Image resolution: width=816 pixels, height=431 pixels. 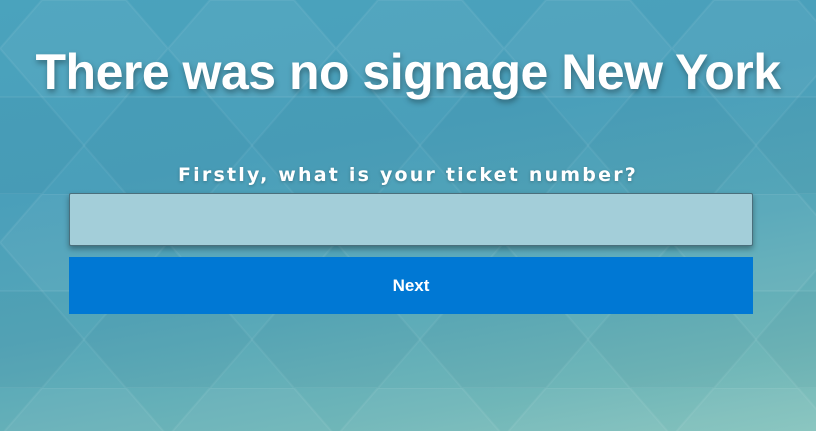 What do you see at coordinates (411, 219) in the screenshot?
I see `ticket-number-input` at bounding box center [411, 219].